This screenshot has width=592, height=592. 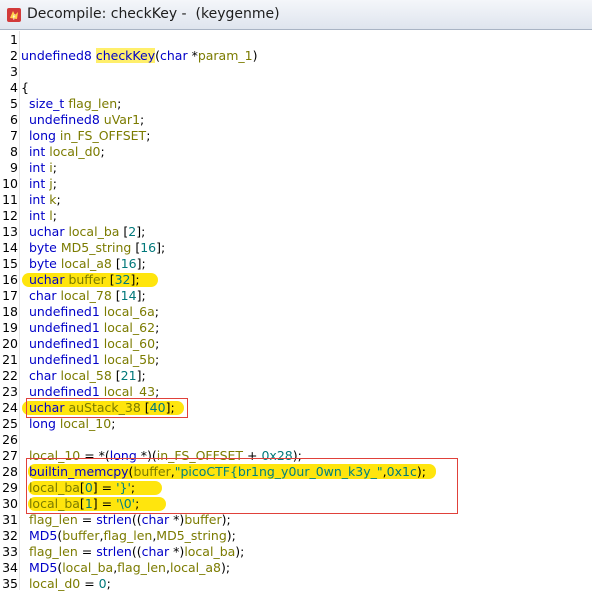 What do you see at coordinates (296, 328) in the screenshot?
I see `code-line: 19 undefined1 local_62;` at bounding box center [296, 328].